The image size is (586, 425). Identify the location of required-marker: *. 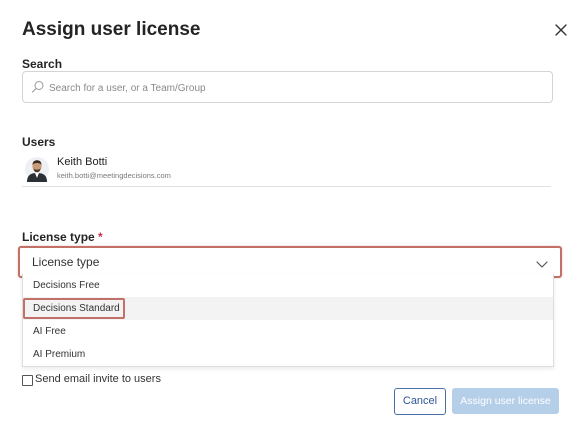
(100, 237).